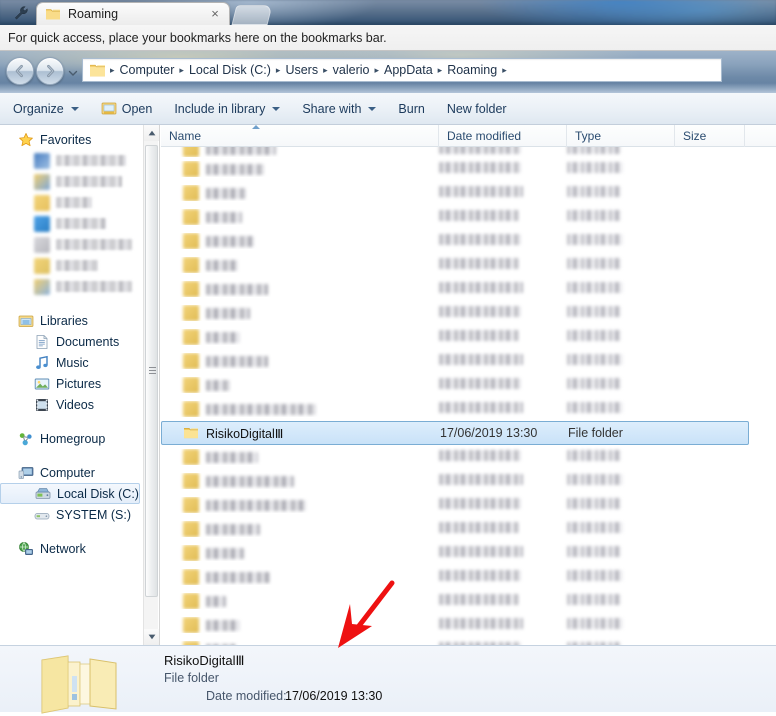 The image size is (776, 716). I want to click on organize-button: Organize, so click(46, 109).